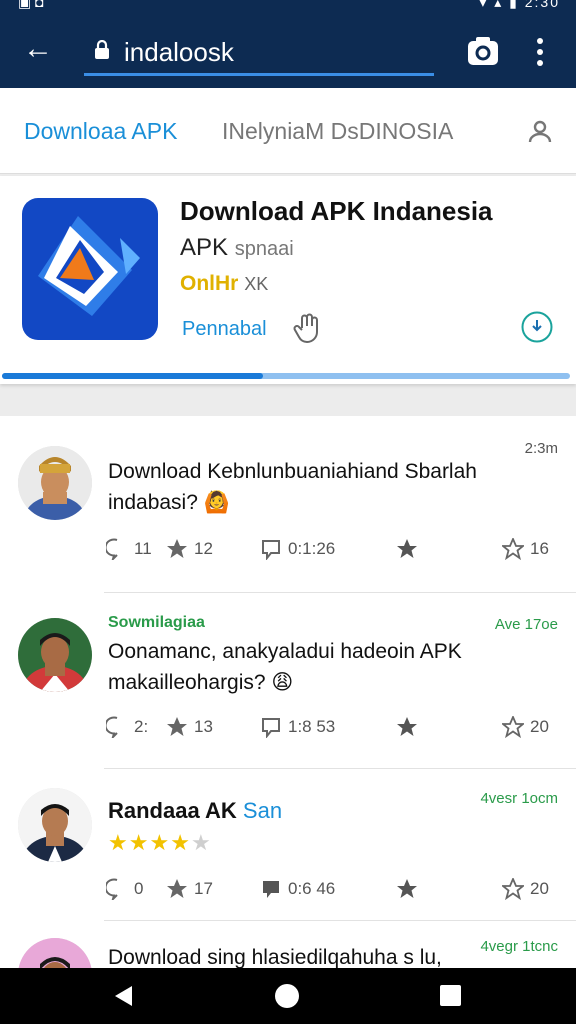 The image size is (576, 1024). What do you see at coordinates (526, 624) in the screenshot?
I see `post-time: Ave 17oe` at bounding box center [526, 624].